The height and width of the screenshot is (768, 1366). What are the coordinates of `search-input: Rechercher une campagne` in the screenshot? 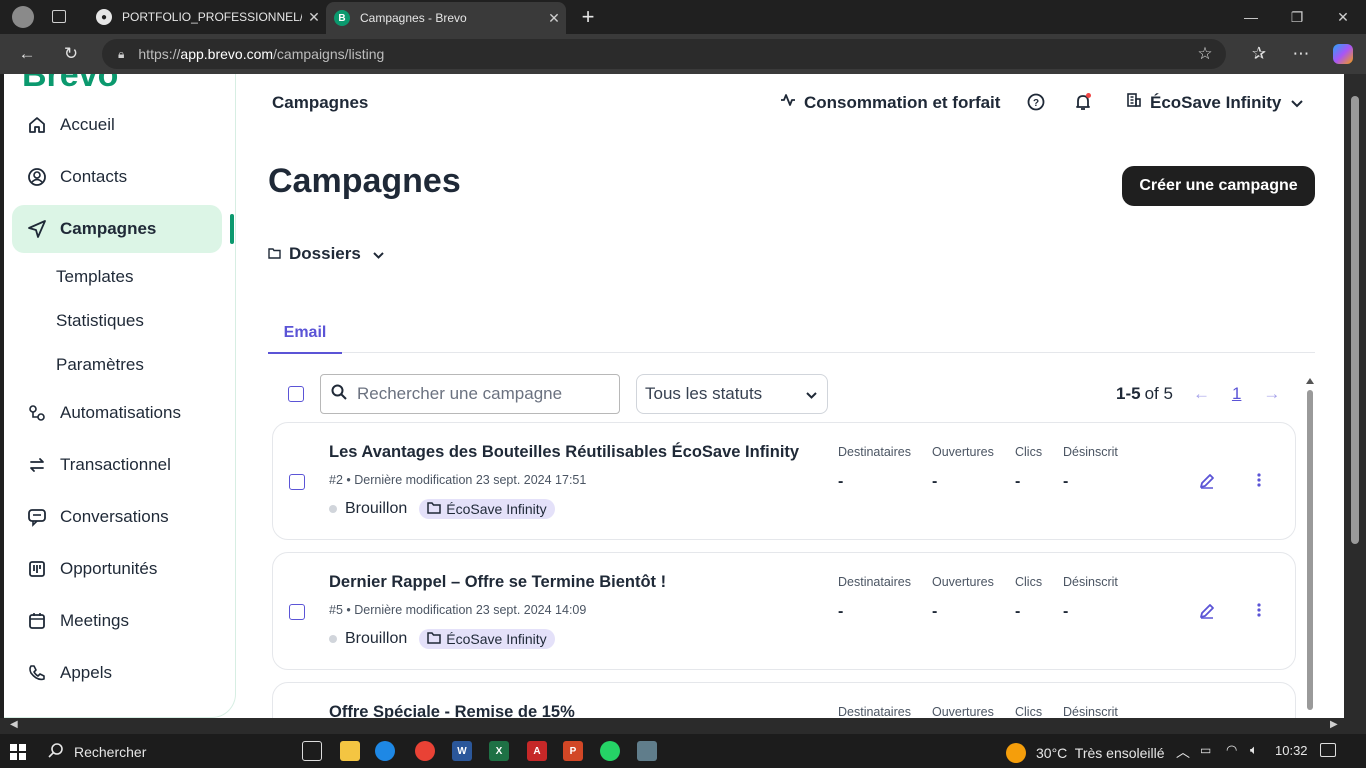 It's located at (470, 394).